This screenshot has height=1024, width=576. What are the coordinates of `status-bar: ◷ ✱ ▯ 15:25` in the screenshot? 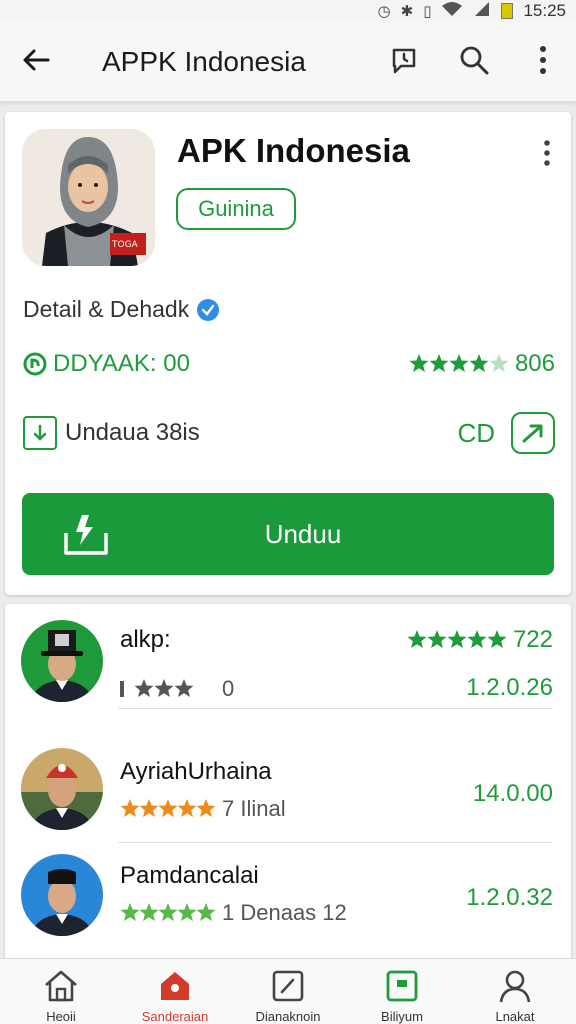 It's located at (288, 11).